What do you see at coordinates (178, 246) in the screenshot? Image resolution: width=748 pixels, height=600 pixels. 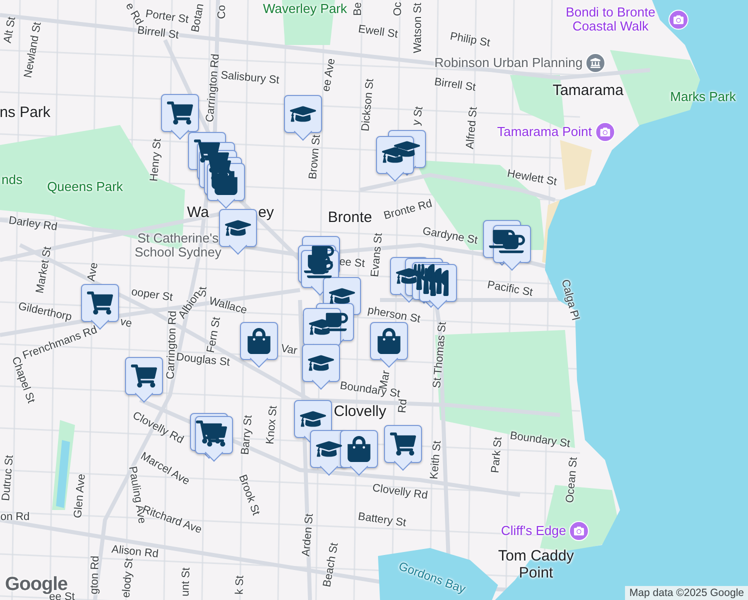 I see `place-label: St Catherine's School Sydney` at bounding box center [178, 246].